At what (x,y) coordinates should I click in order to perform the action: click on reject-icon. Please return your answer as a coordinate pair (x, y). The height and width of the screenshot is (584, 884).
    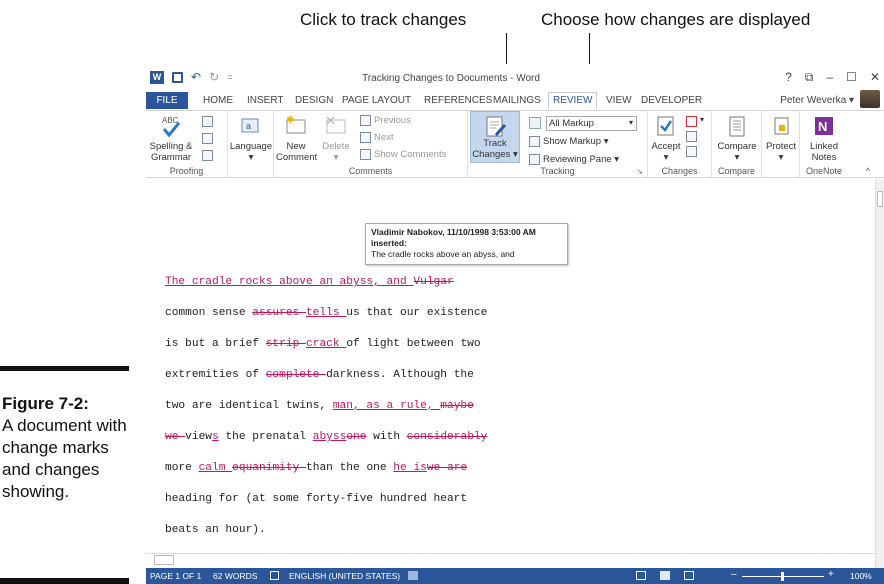
    Looking at the image, I should click on (691, 121).